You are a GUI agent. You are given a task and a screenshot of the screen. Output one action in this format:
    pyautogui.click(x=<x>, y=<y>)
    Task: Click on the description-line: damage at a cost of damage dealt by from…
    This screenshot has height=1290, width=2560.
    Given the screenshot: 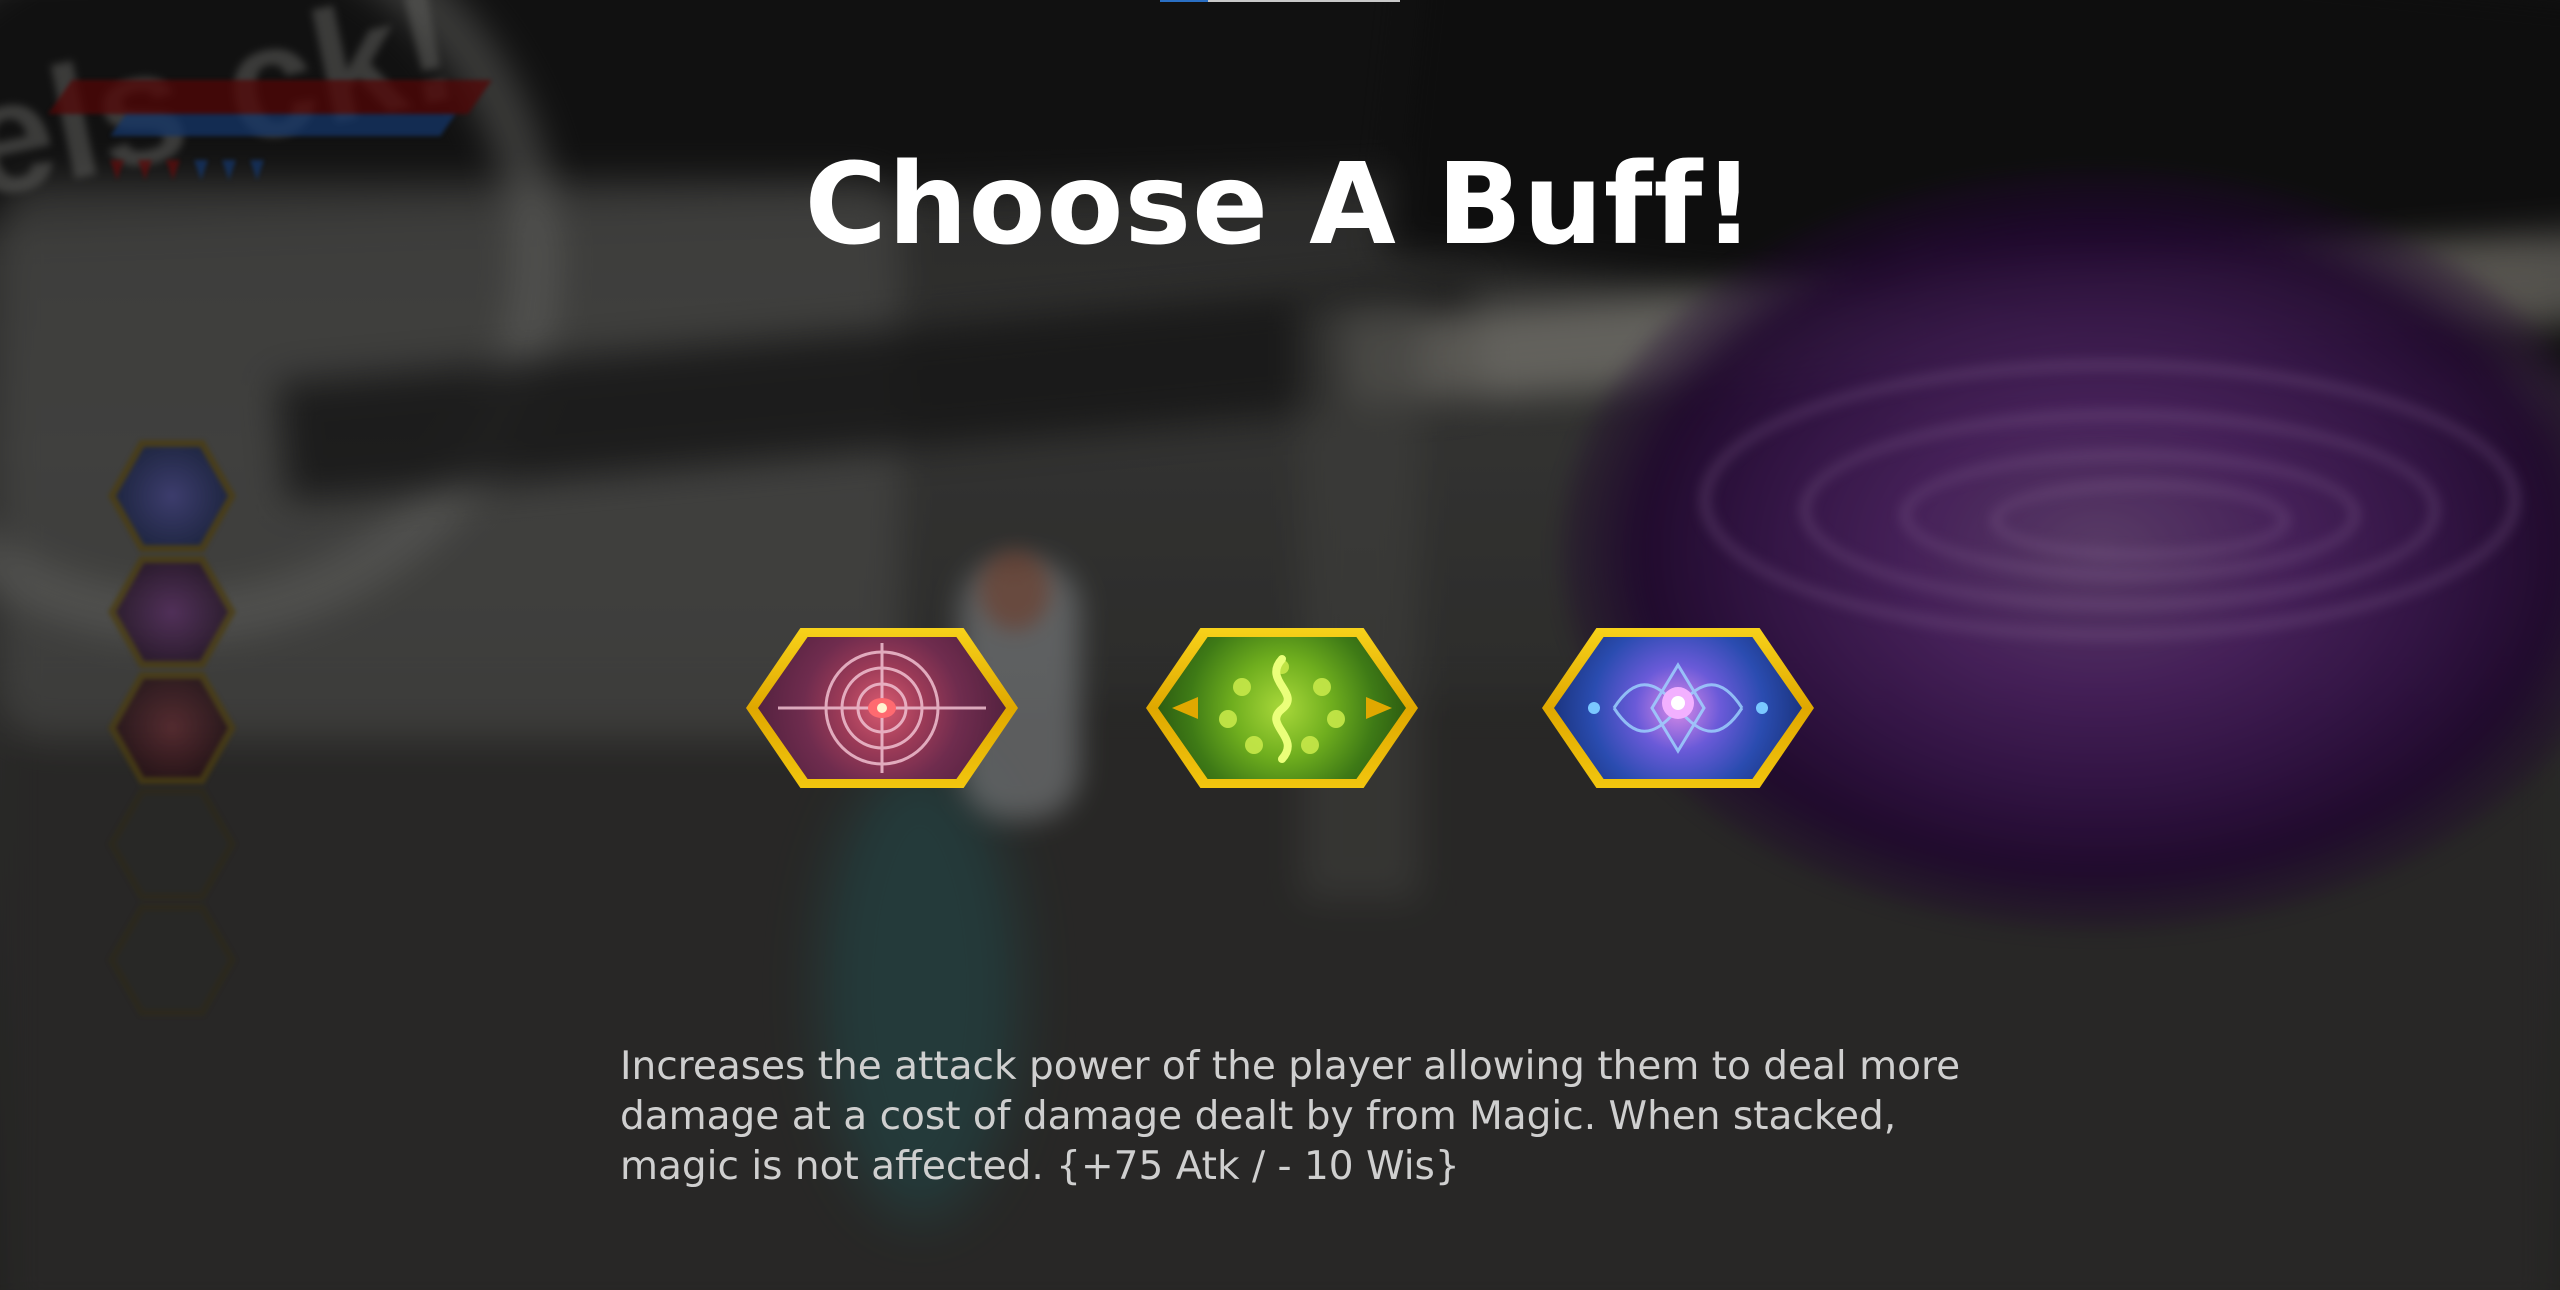 What is the action you would take?
    pyautogui.click(x=1258, y=1116)
    